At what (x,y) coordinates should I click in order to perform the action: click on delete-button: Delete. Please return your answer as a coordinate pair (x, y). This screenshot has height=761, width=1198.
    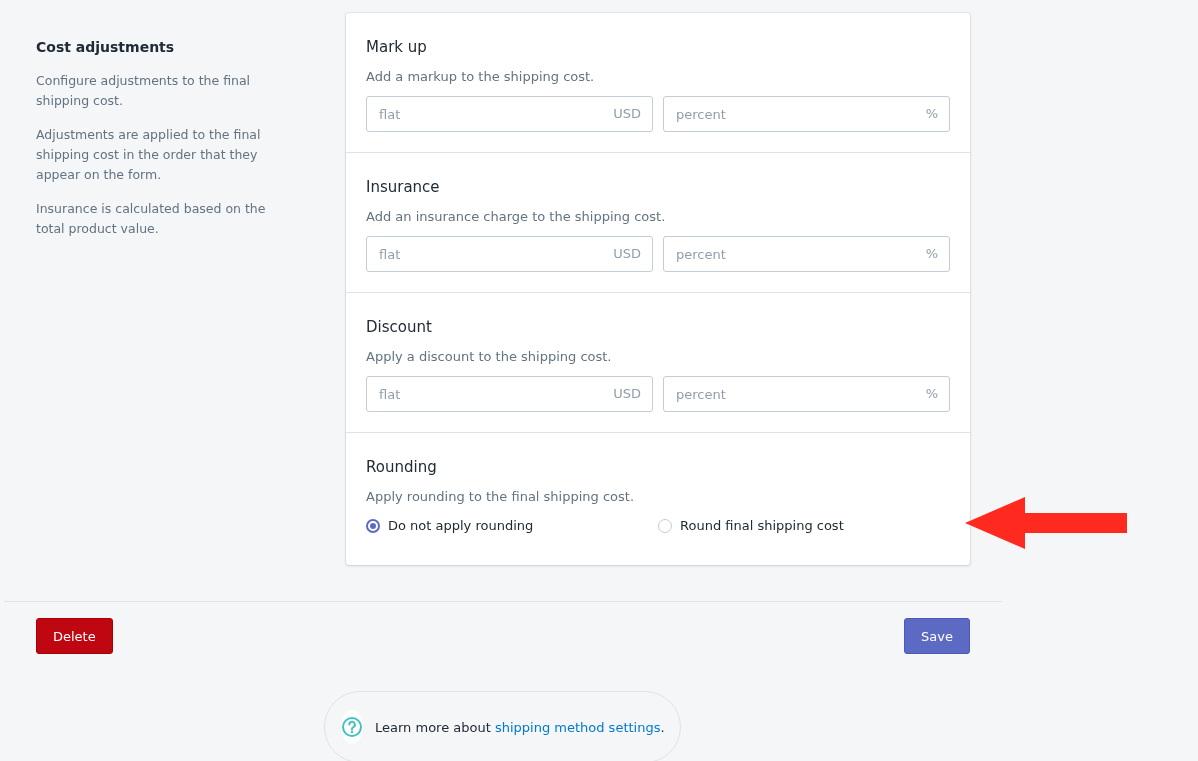
    Looking at the image, I should click on (74, 636).